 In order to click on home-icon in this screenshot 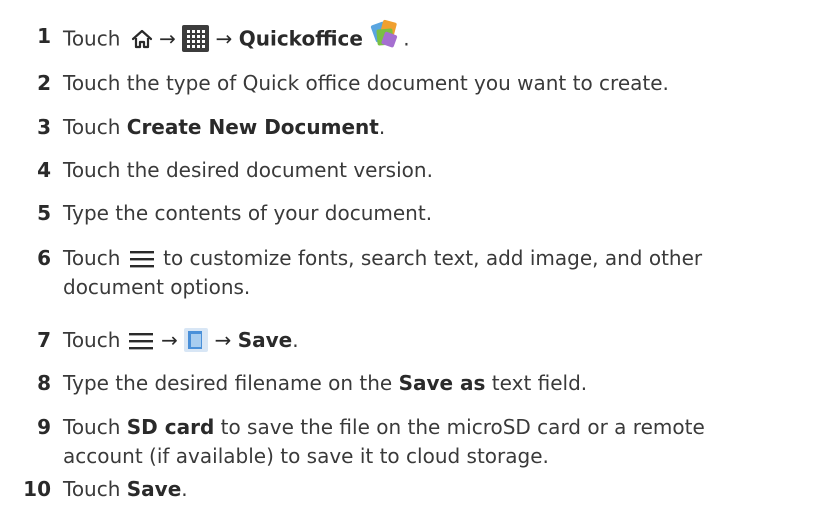, I will do `click(142, 39)`.